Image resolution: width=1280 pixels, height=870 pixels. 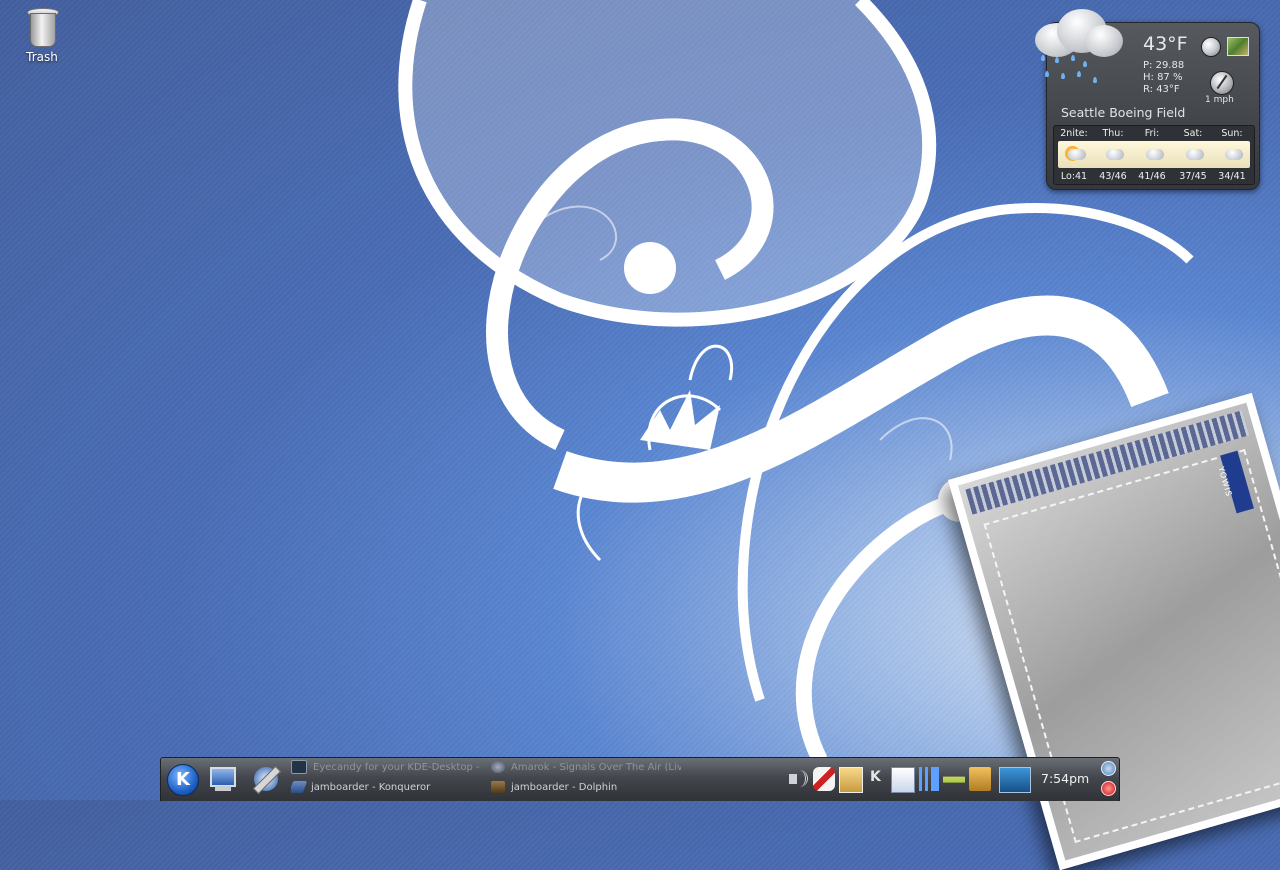 What do you see at coordinates (1123, 112) in the screenshot?
I see `weather-city: Seattle Boeing Field` at bounding box center [1123, 112].